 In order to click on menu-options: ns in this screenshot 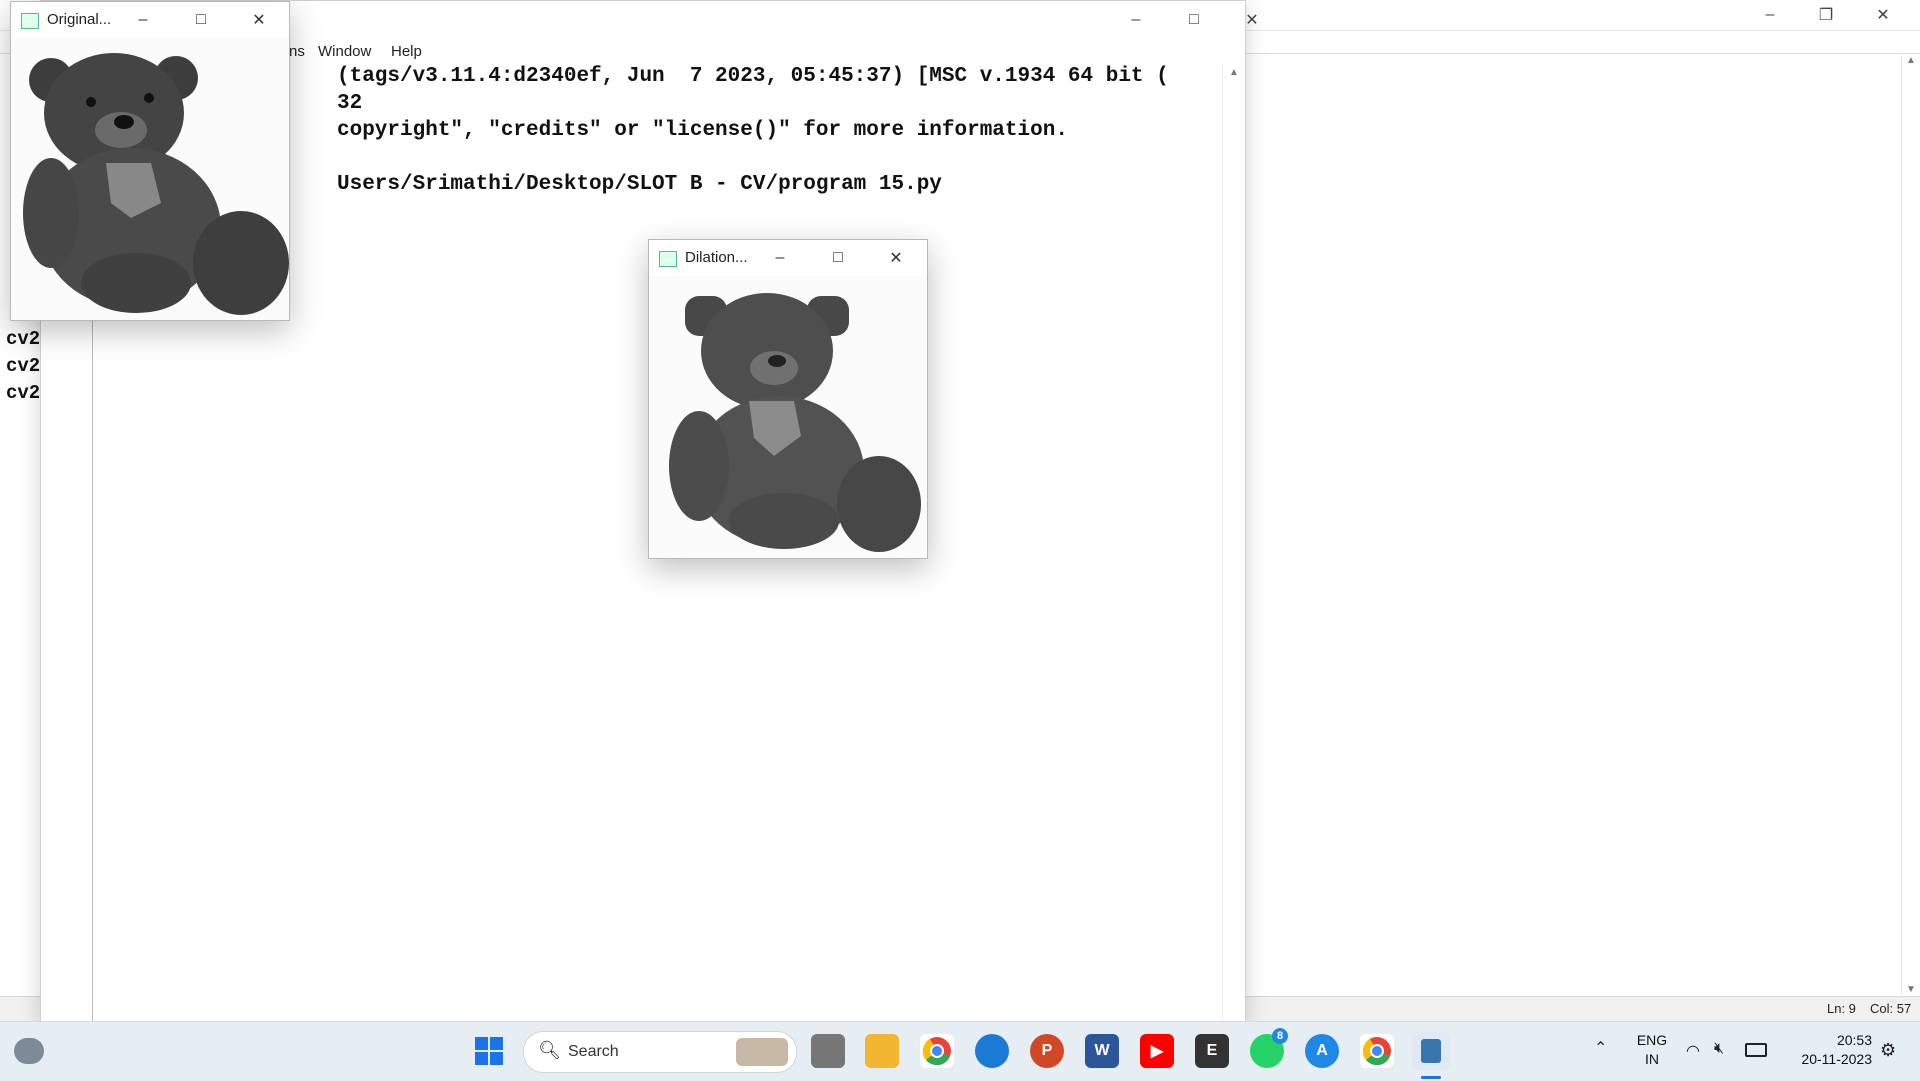, I will do `click(297, 51)`.